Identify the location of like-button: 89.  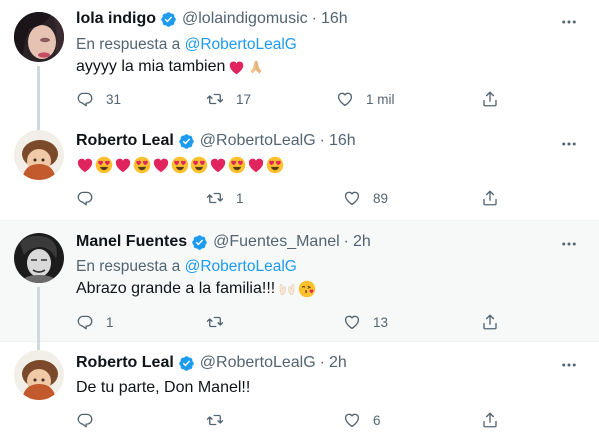
(365, 198).